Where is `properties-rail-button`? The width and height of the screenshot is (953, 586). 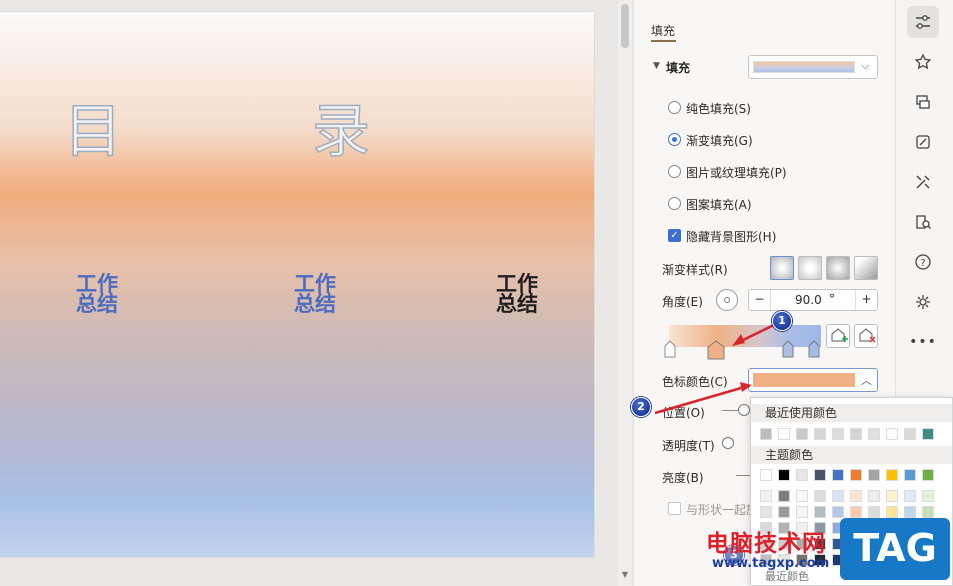
properties-rail-button is located at coordinates (923, 22).